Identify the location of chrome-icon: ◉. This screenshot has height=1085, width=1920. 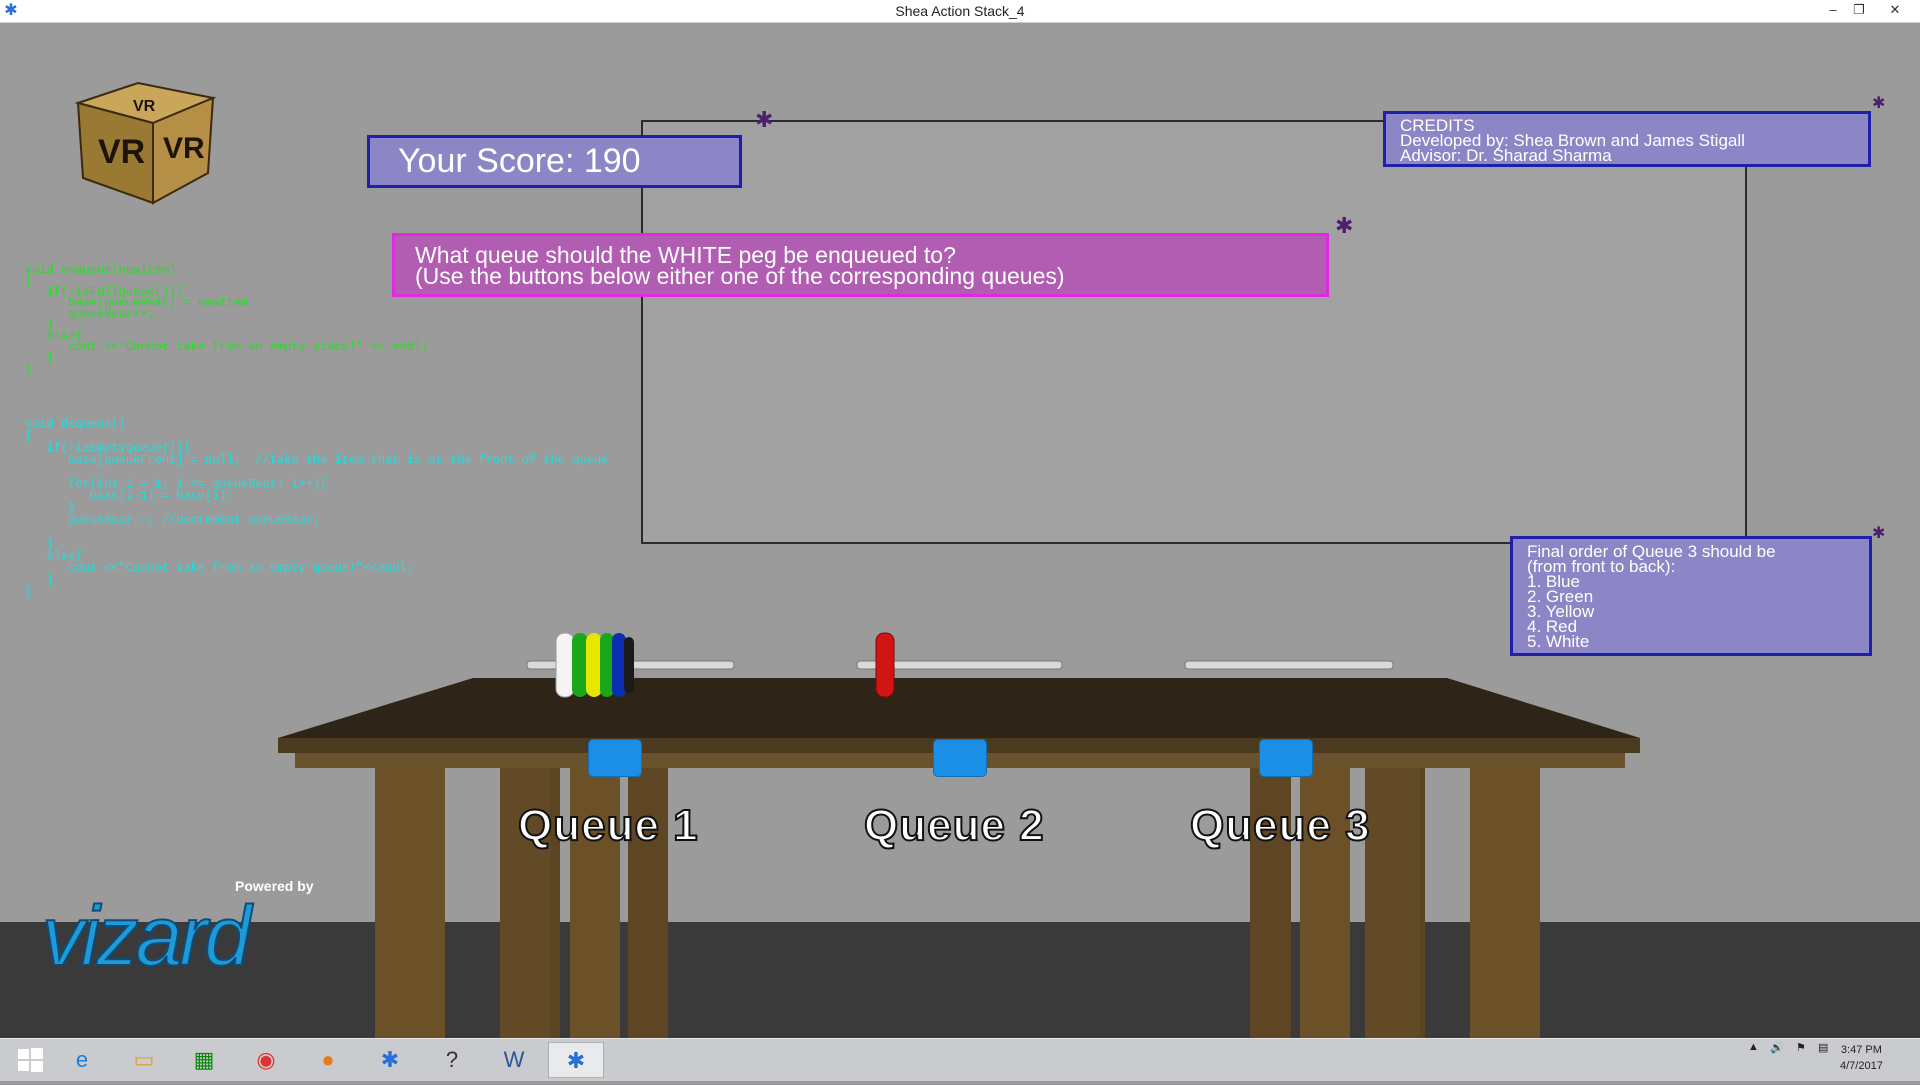
(266, 1060).